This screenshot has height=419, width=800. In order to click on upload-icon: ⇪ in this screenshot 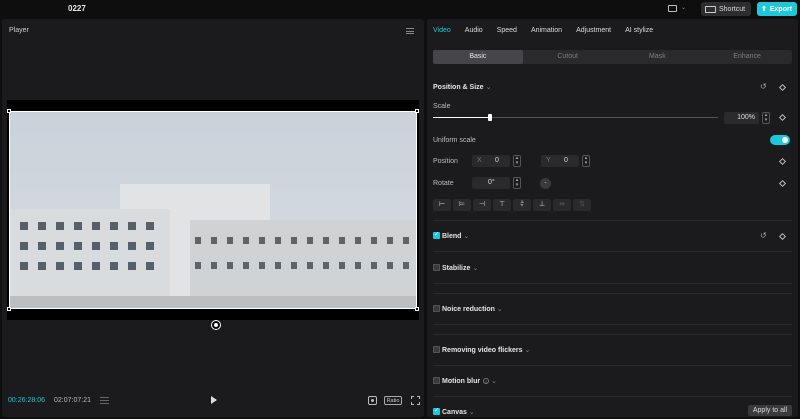, I will do `click(764, 9)`.